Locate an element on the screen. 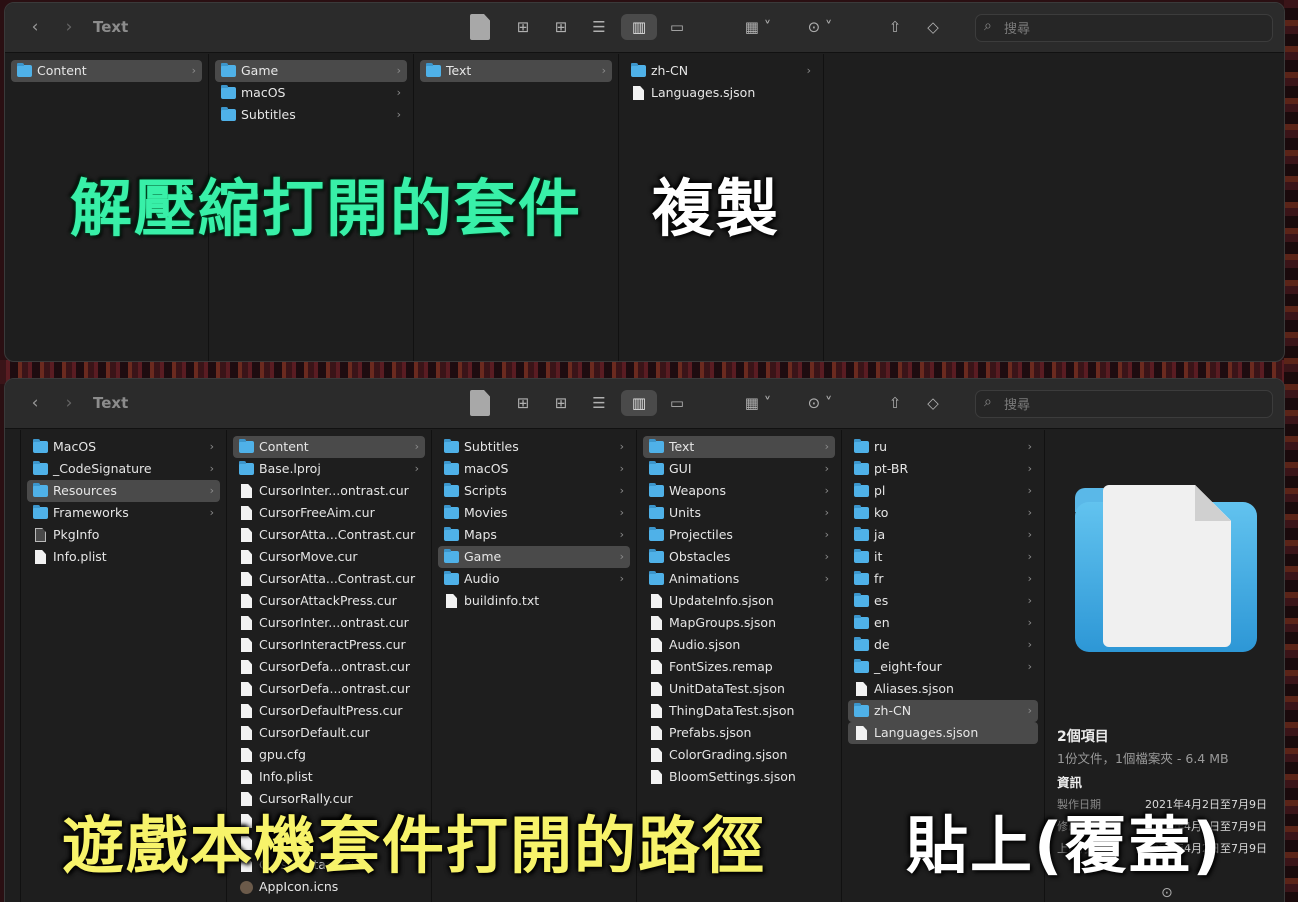  folder-row: pt-BR › is located at coordinates (943, 469).